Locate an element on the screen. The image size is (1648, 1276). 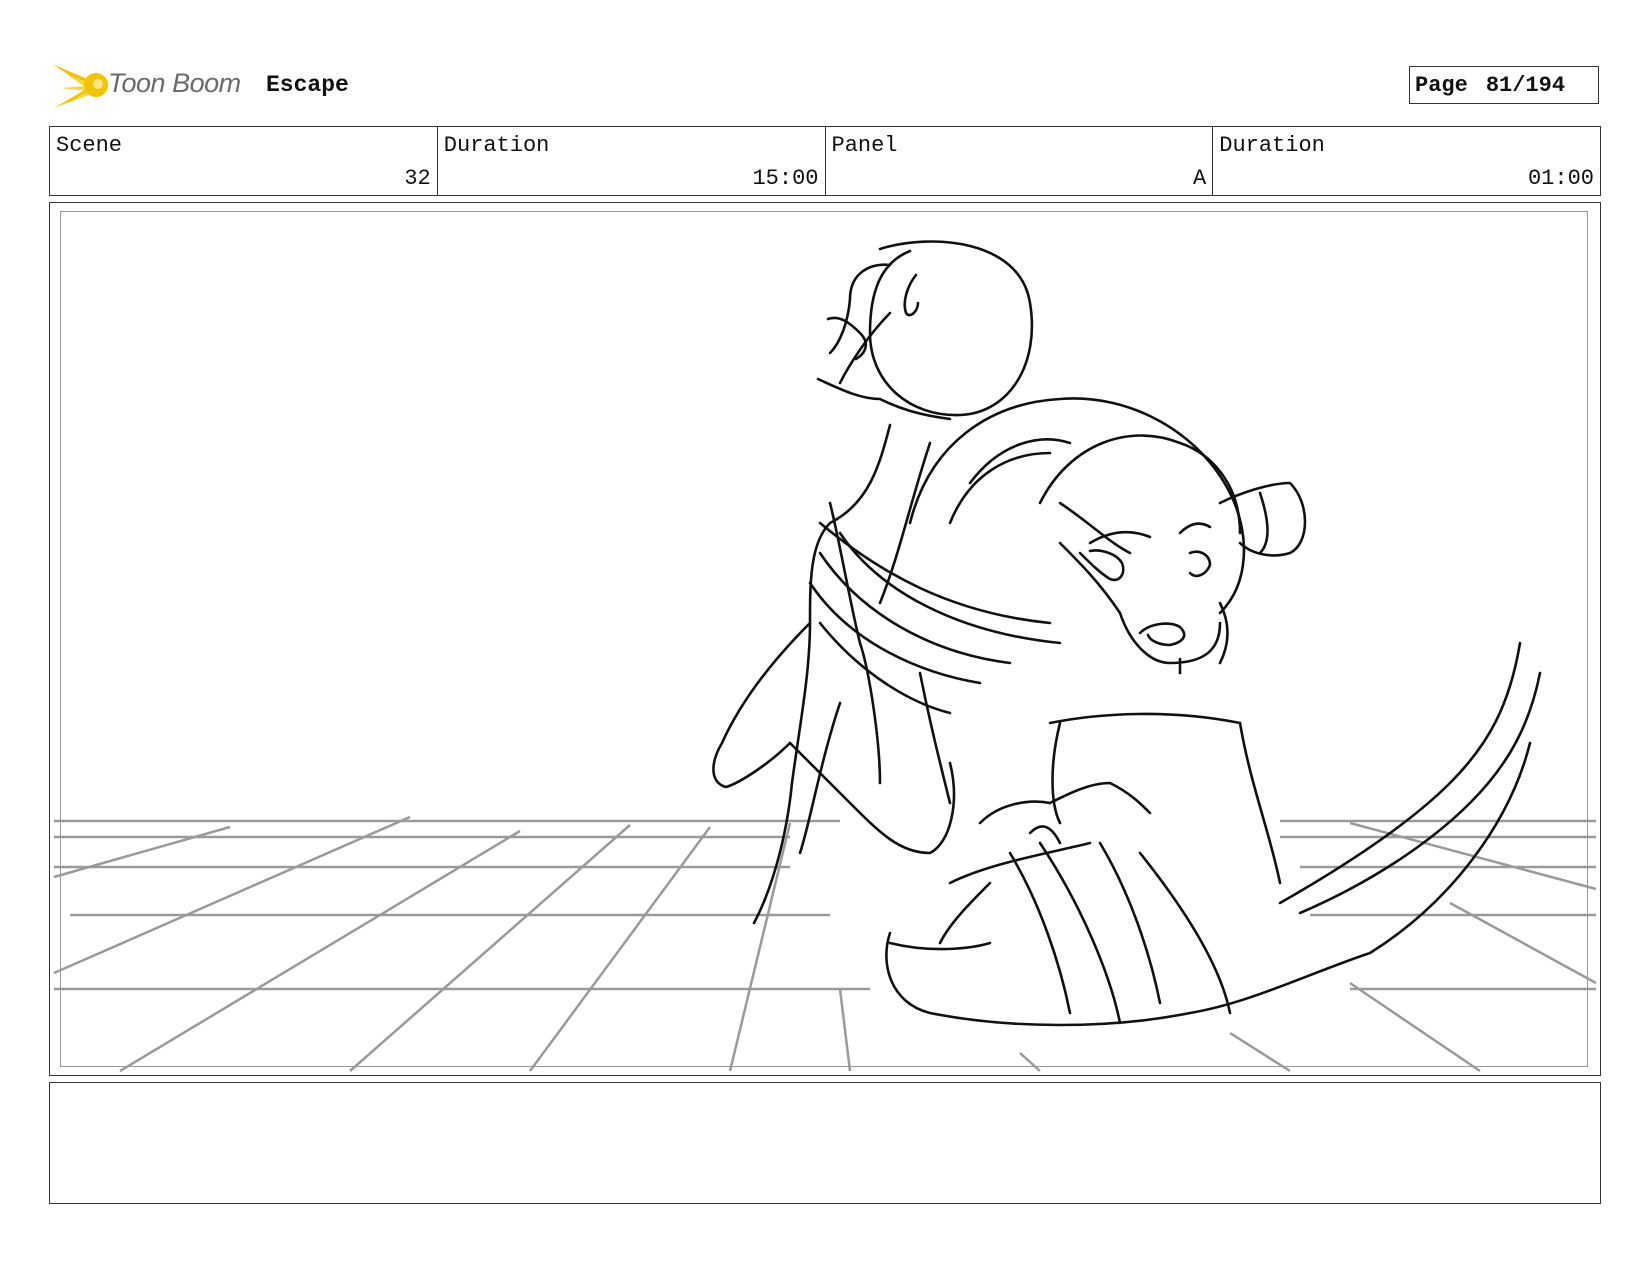
panel-notes-box is located at coordinates (825, 1143).